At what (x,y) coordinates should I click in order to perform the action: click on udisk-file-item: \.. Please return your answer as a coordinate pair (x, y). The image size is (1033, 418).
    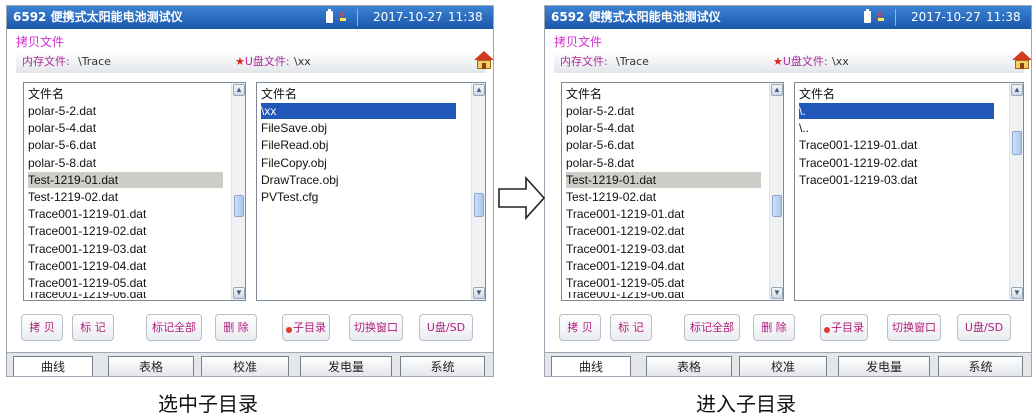
    Looking at the image, I should click on (896, 111).